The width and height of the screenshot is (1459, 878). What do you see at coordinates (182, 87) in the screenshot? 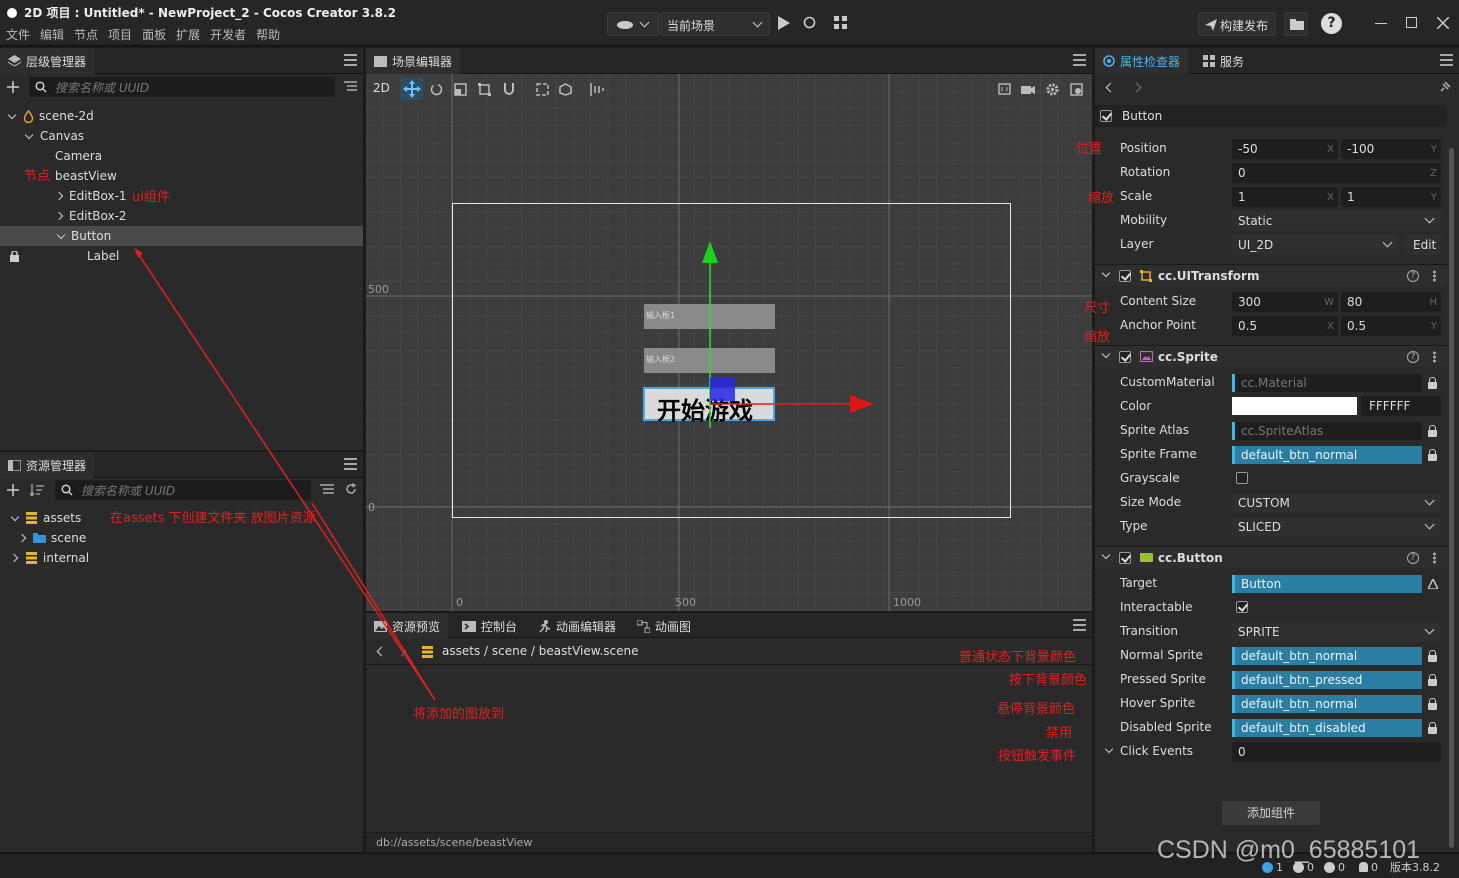
I see `hierarchy-search-input: 搜索名称或 UUID` at bounding box center [182, 87].